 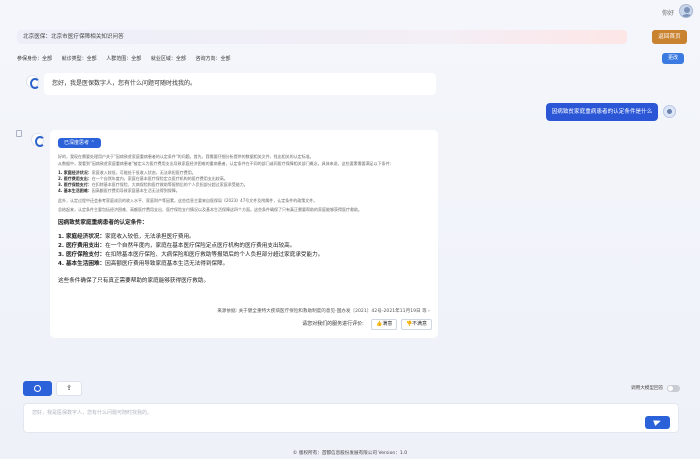 What do you see at coordinates (240, 84) in the screenshot?
I see `bot-greeting-message: 您好，我是医保数字人，您有什么问题可随时找我的。` at bounding box center [240, 84].